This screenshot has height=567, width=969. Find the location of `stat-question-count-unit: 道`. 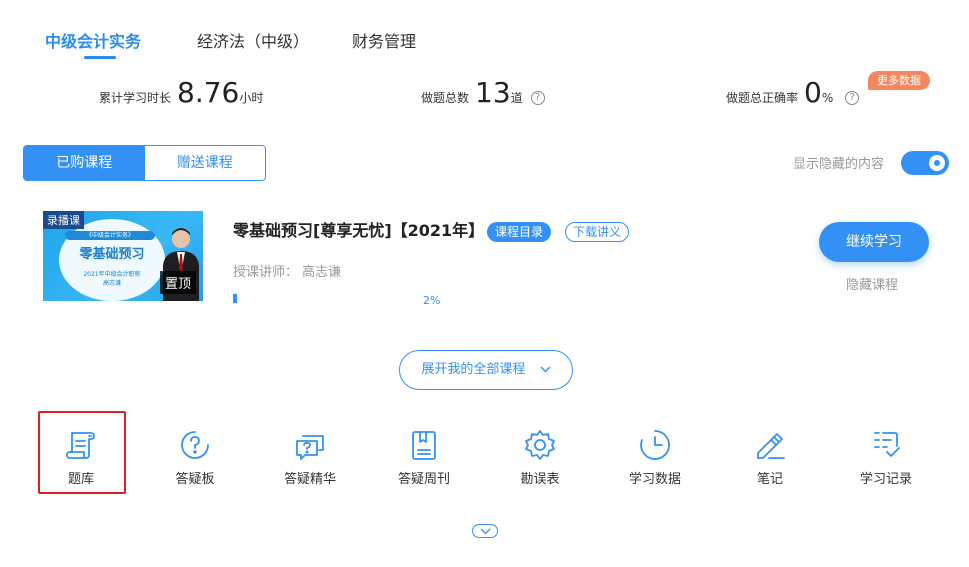

stat-question-count-unit: 道 is located at coordinates (516, 98).